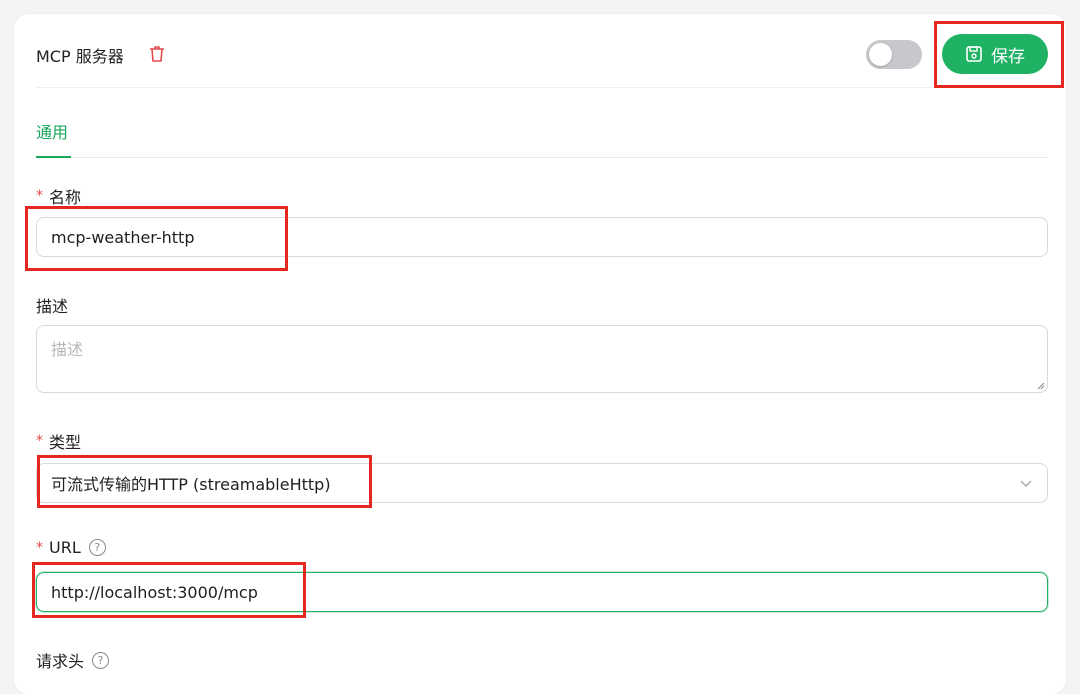 This screenshot has height=694, width=1080. What do you see at coordinates (542, 157) in the screenshot?
I see `tab-divider` at bounding box center [542, 157].